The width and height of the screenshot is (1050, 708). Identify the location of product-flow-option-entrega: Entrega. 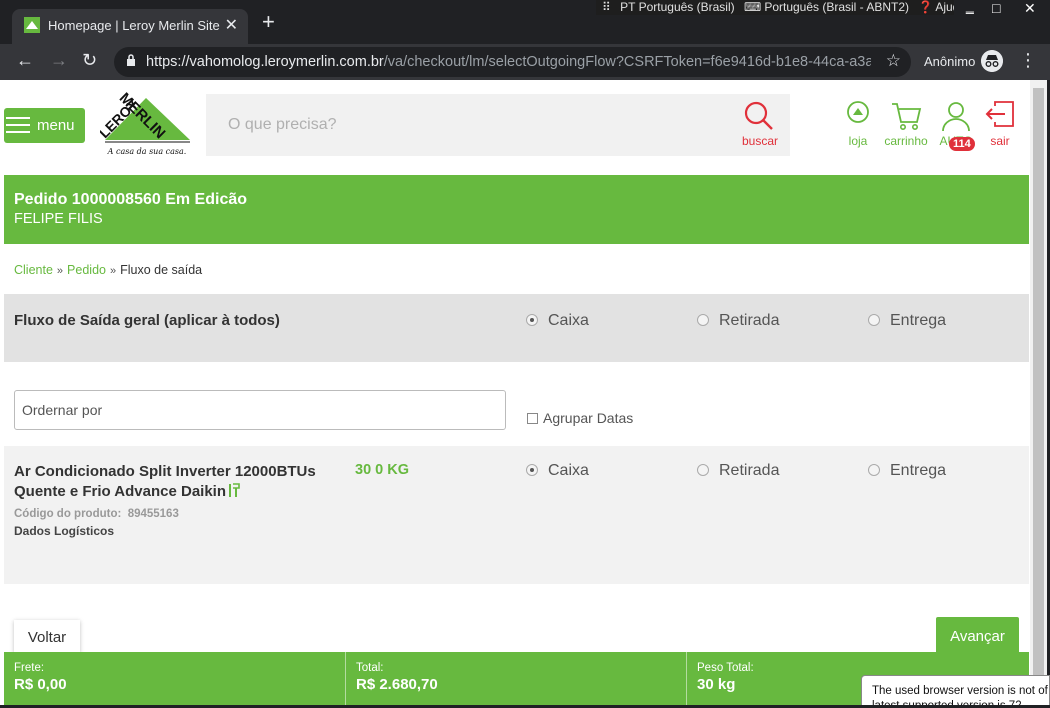
(907, 471).